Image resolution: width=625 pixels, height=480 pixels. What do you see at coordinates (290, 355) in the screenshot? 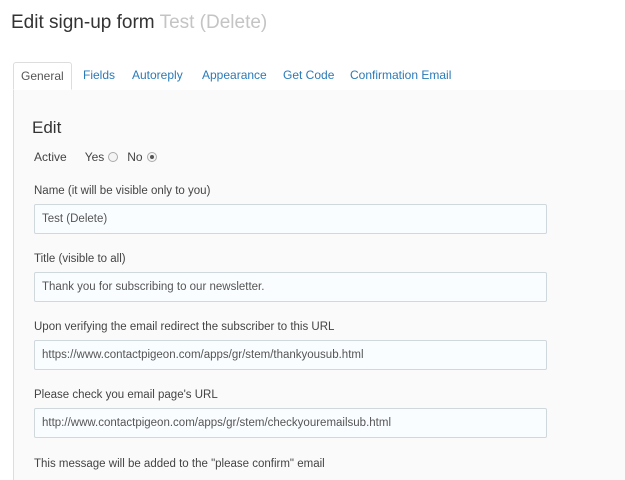
I see `redirect-url-input` at bounding box center [290, 355].